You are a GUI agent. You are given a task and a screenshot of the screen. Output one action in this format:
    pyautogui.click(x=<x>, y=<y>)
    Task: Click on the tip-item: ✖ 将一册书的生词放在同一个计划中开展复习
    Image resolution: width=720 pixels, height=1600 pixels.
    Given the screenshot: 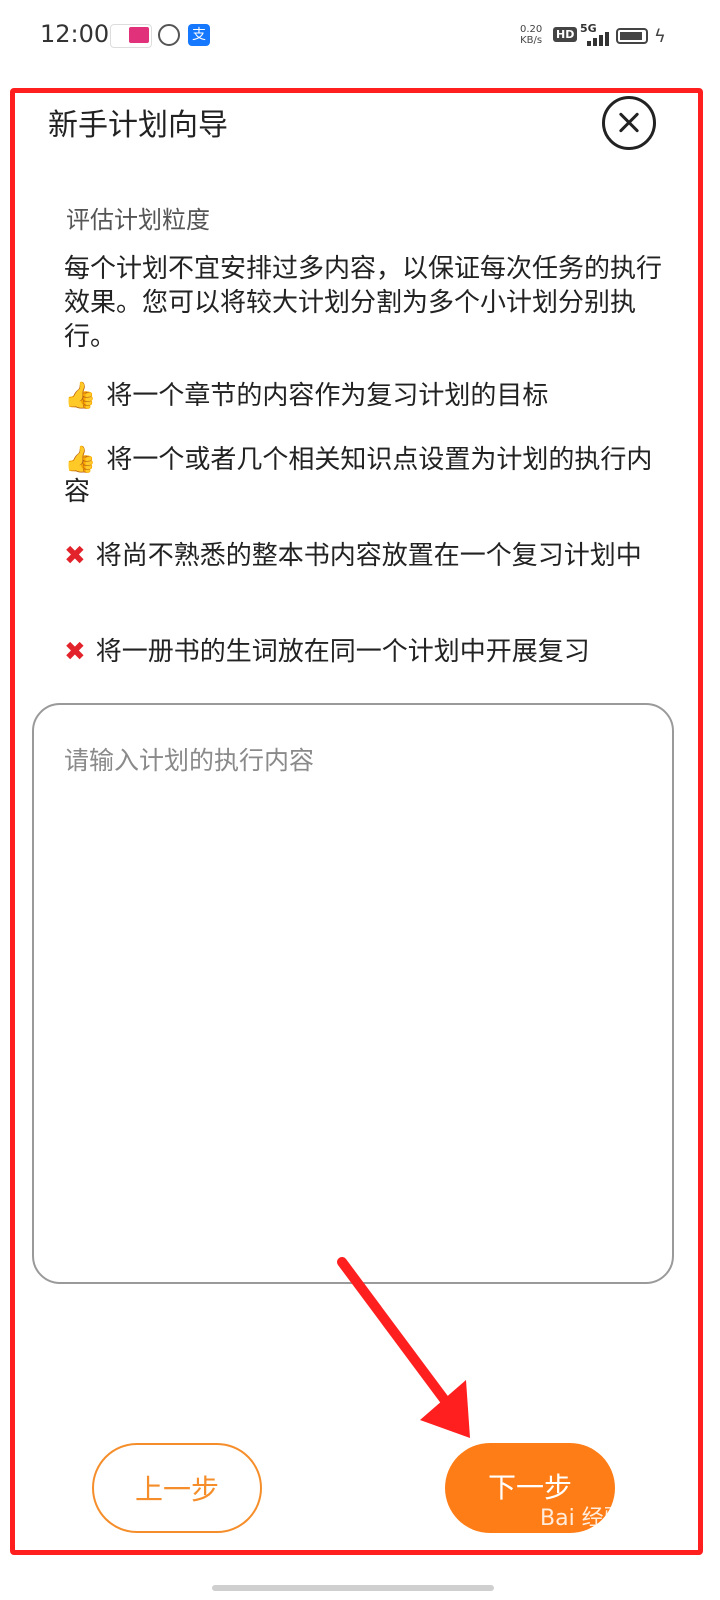 What is the action you would take?
    pyautogui.click(x=364, y=652)
    